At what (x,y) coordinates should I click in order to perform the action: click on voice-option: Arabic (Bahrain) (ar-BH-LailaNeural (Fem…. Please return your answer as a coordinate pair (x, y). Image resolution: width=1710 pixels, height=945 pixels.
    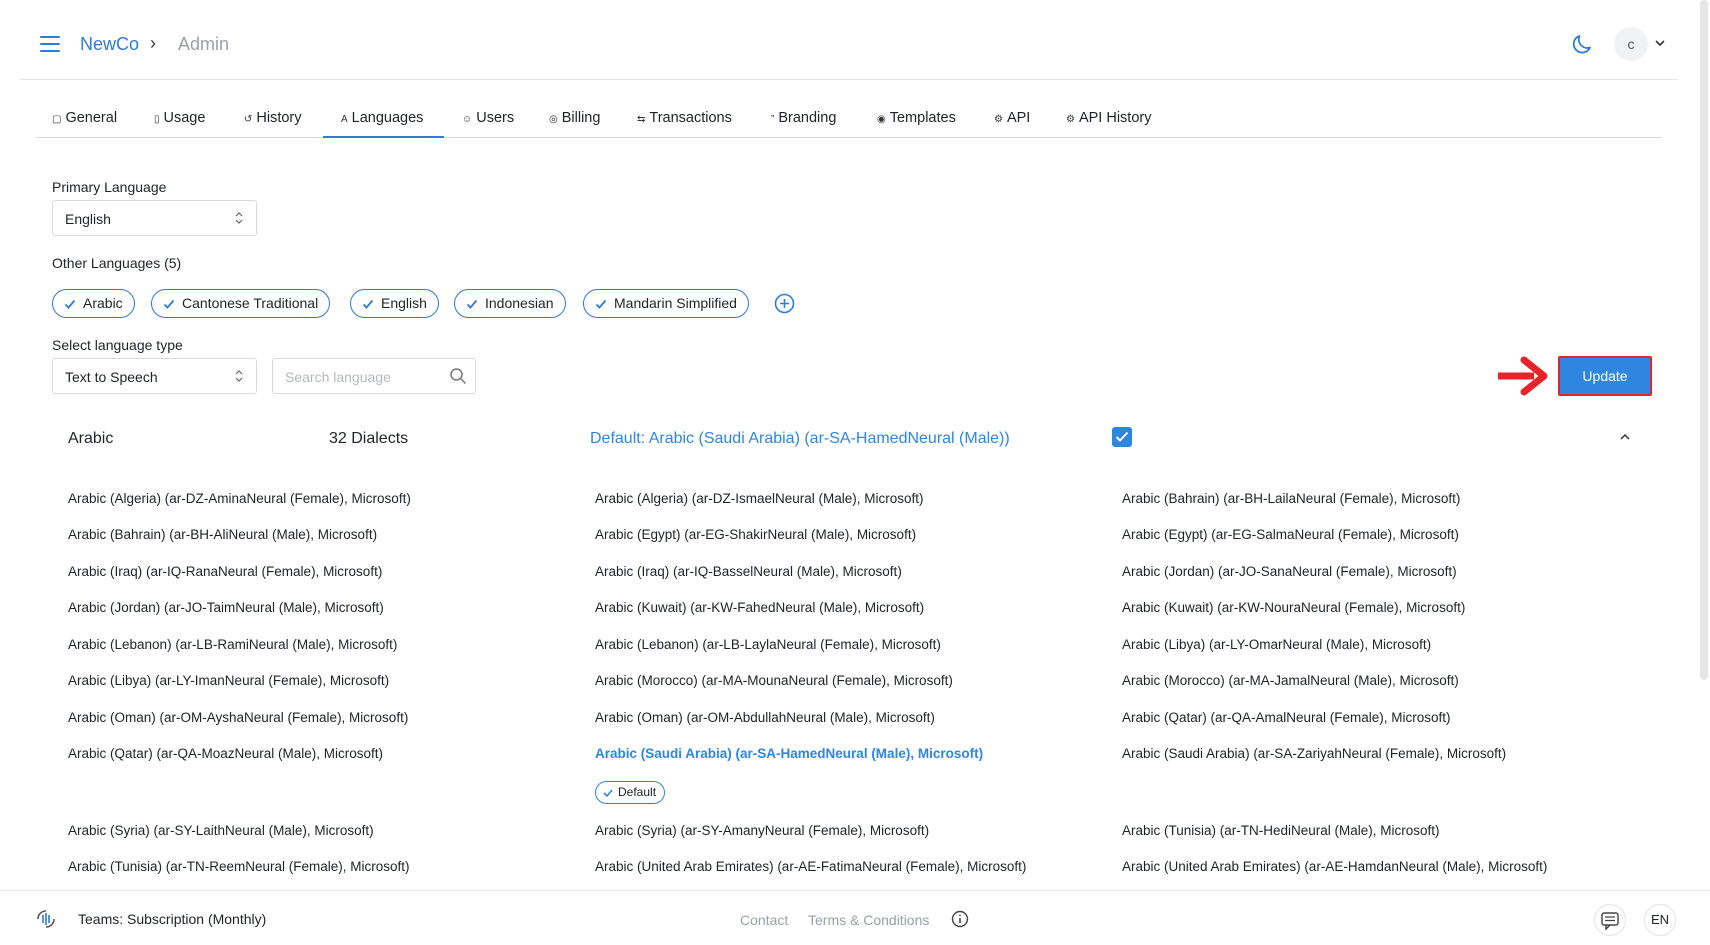
    Looking at the image, I should click on (1291, 498).